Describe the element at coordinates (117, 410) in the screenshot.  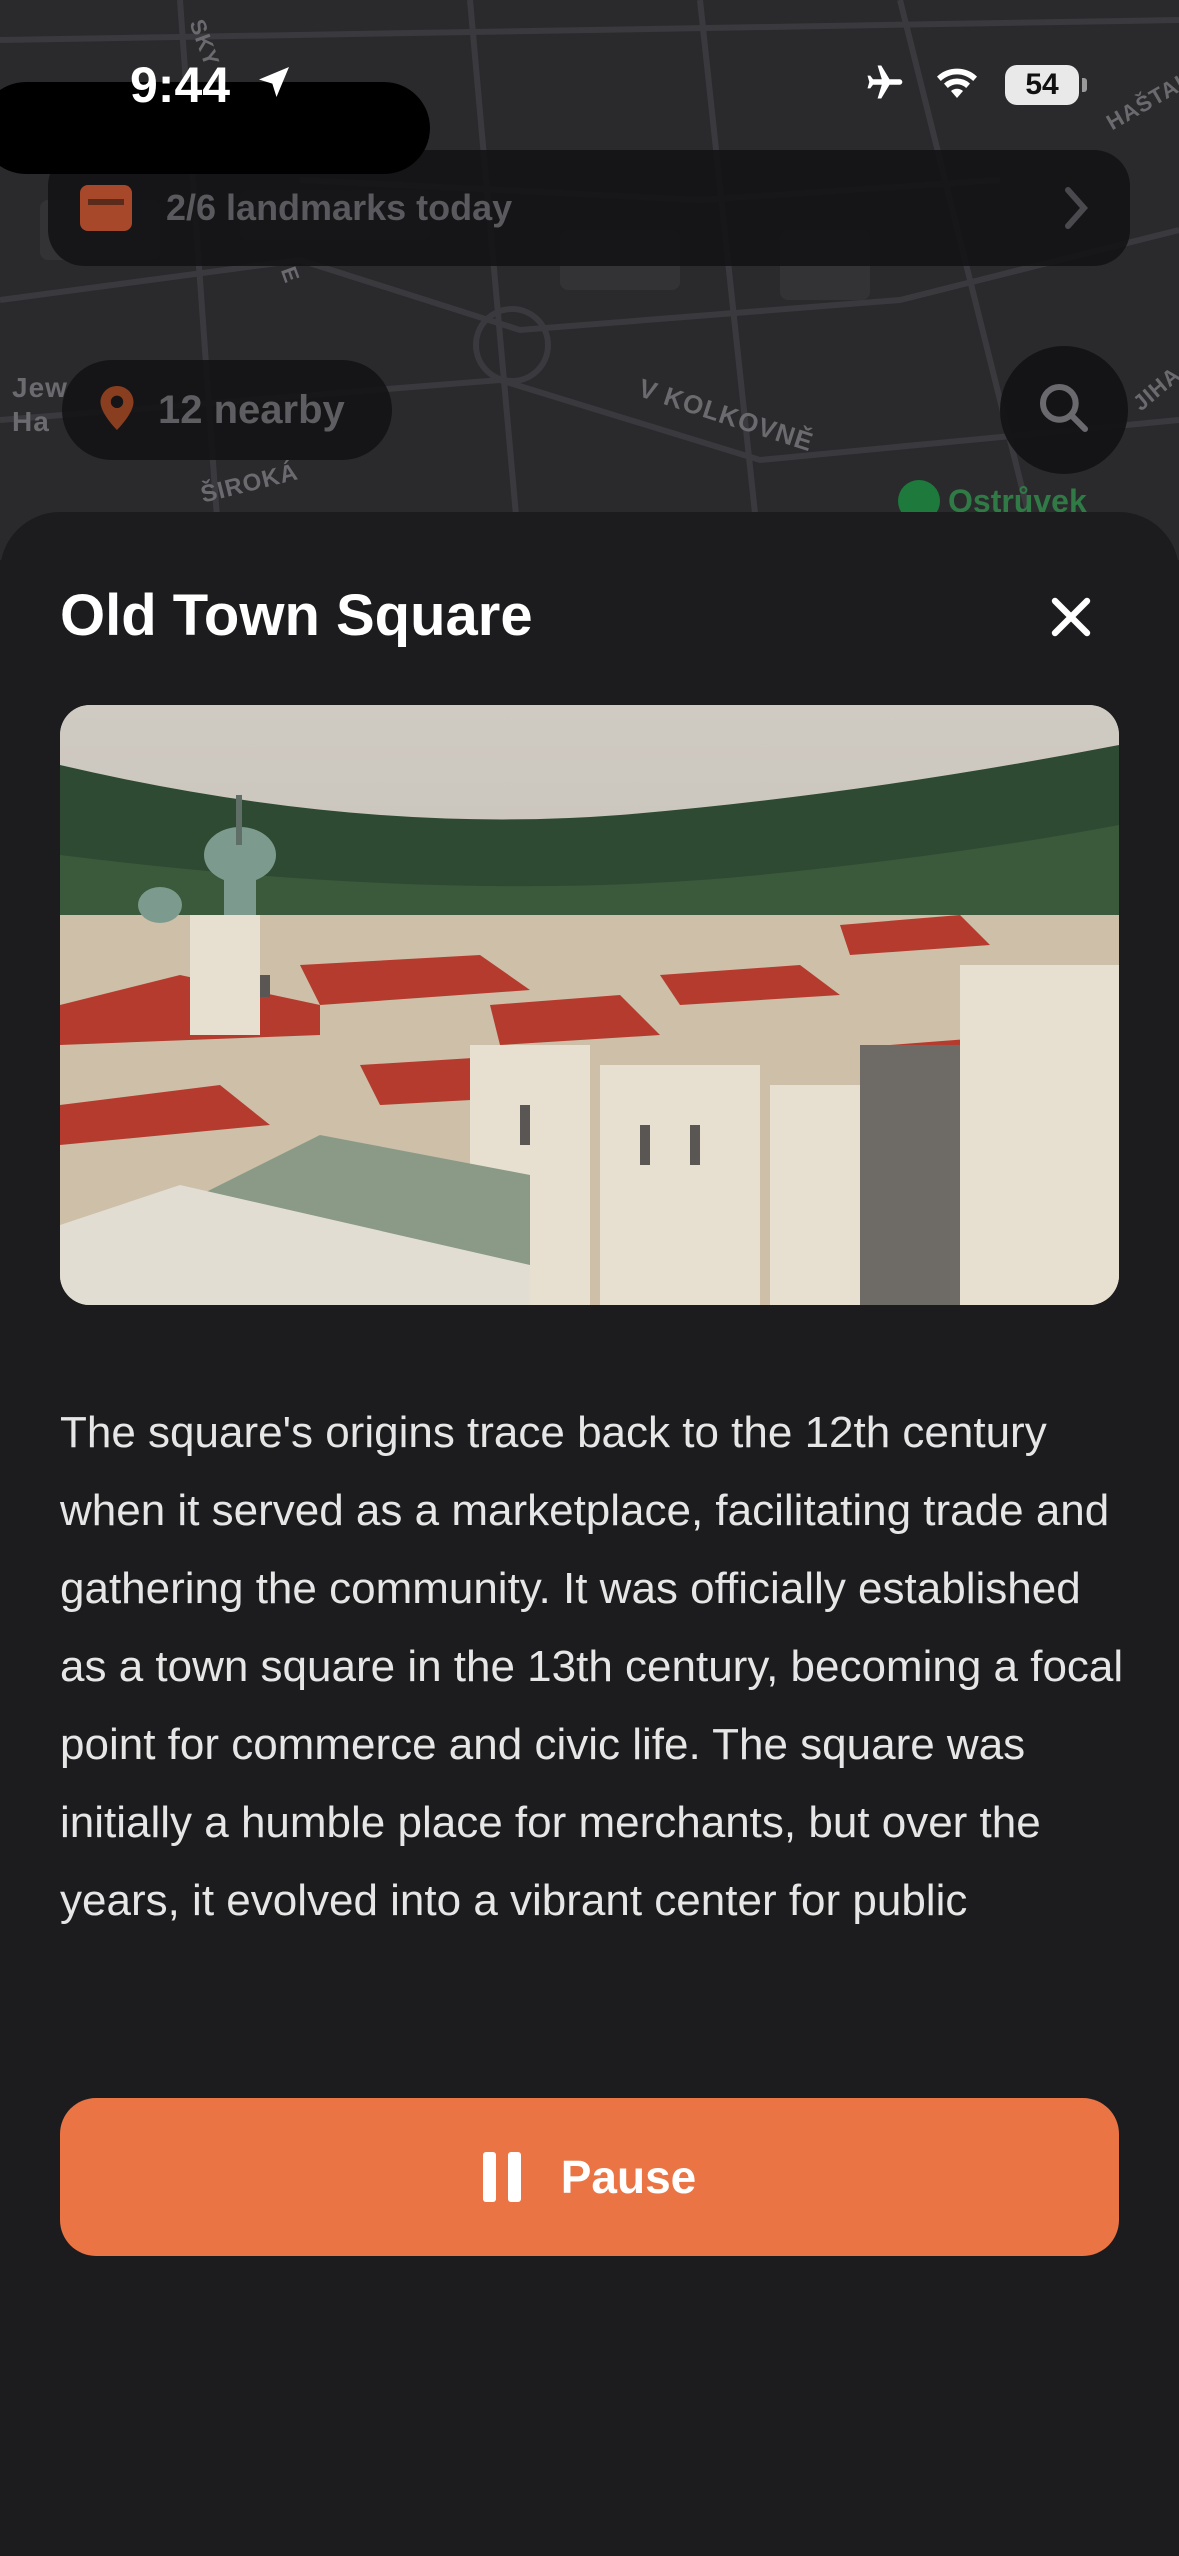
I see `pin-icon` at that location.